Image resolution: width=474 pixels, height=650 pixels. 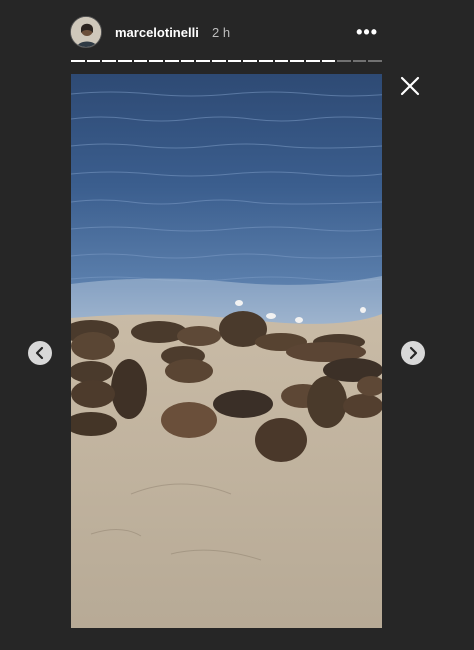 What do you see at coordinates (221, 32) in the screenshot?
I see `post-time: 2 h` at bounding box center [221, 32].